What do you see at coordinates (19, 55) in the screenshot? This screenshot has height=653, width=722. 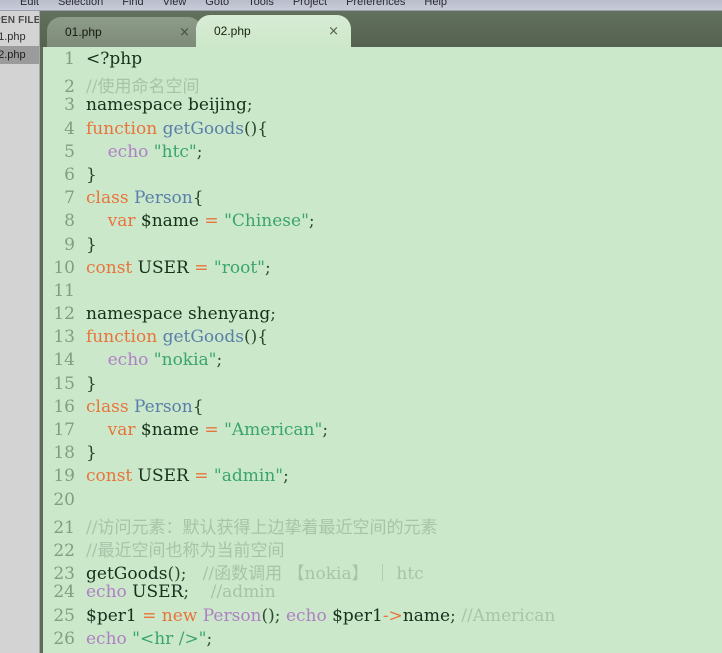 I see `sidebar-file-02php: 02.php` at bounding box center [19, 55].